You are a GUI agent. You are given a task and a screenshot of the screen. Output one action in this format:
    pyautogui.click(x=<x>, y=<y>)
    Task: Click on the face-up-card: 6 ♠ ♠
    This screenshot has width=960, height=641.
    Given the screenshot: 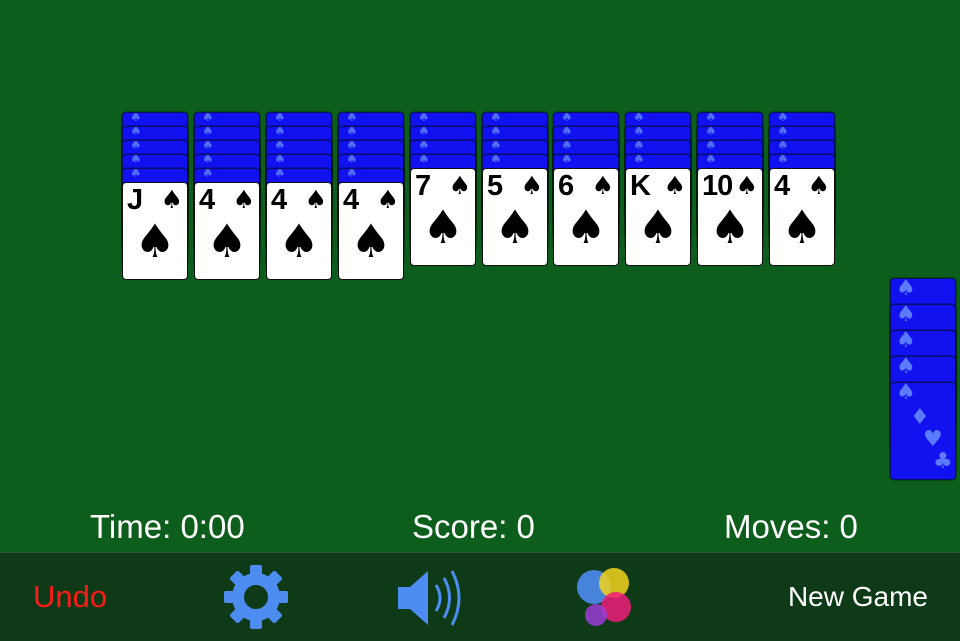 What is the action you would take?
    pyautogui.click(x=586, y=217)
    